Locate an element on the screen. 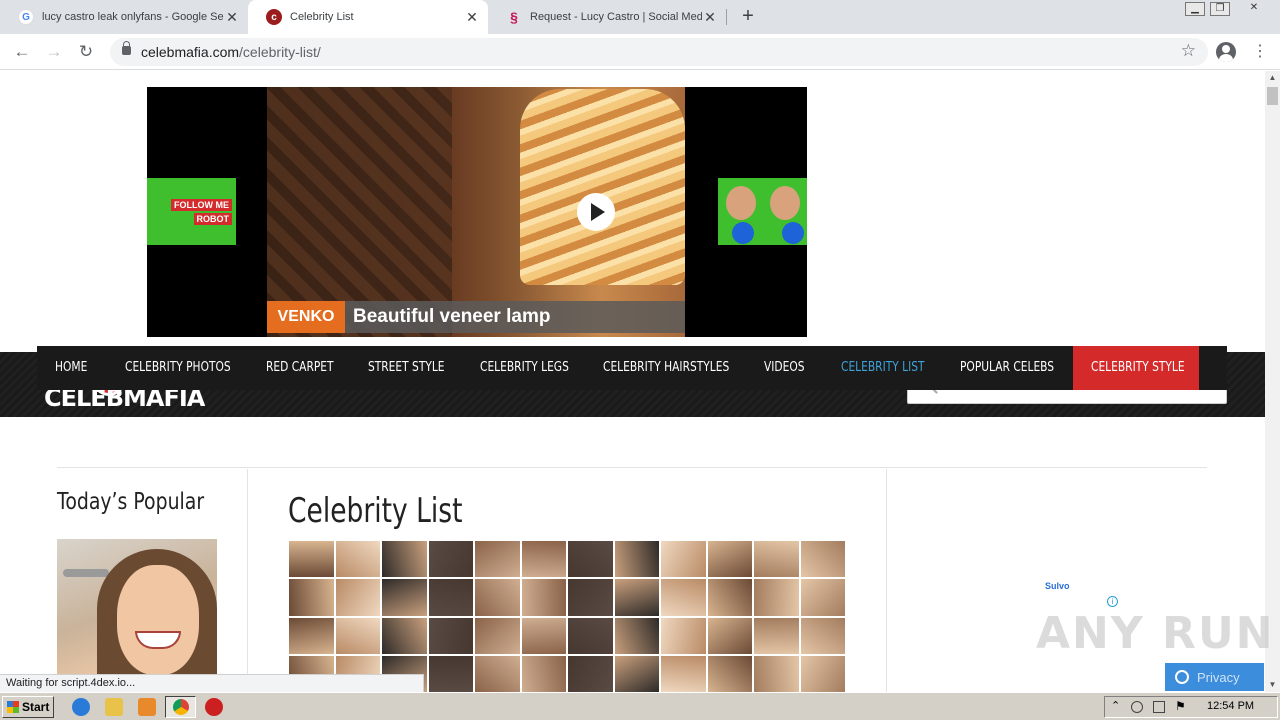 The width and height of the screenshot is (1280, 720). face is located at coordinates (158, 620).